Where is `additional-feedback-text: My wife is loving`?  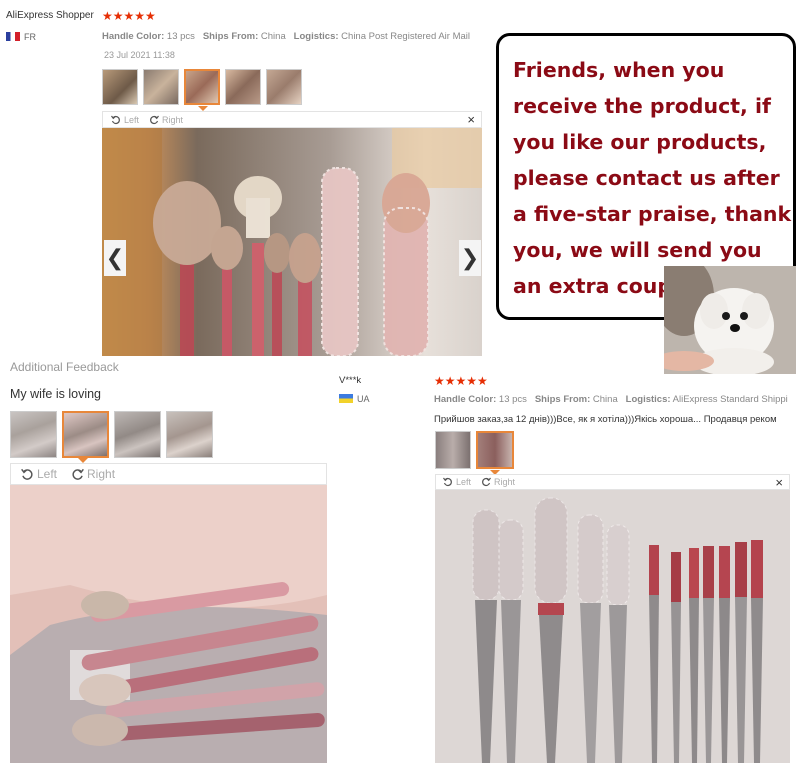 additional-feedback-text: My wife is loving is located at coordinates (55, 394).